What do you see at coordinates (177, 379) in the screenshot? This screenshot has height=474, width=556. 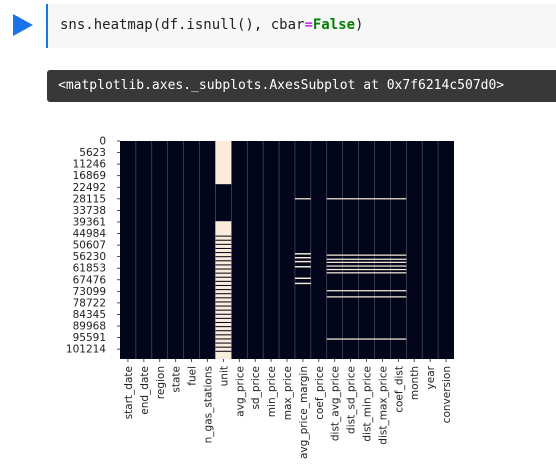 I see `x-tick-label-state: state` at bounding box center [177, 379].